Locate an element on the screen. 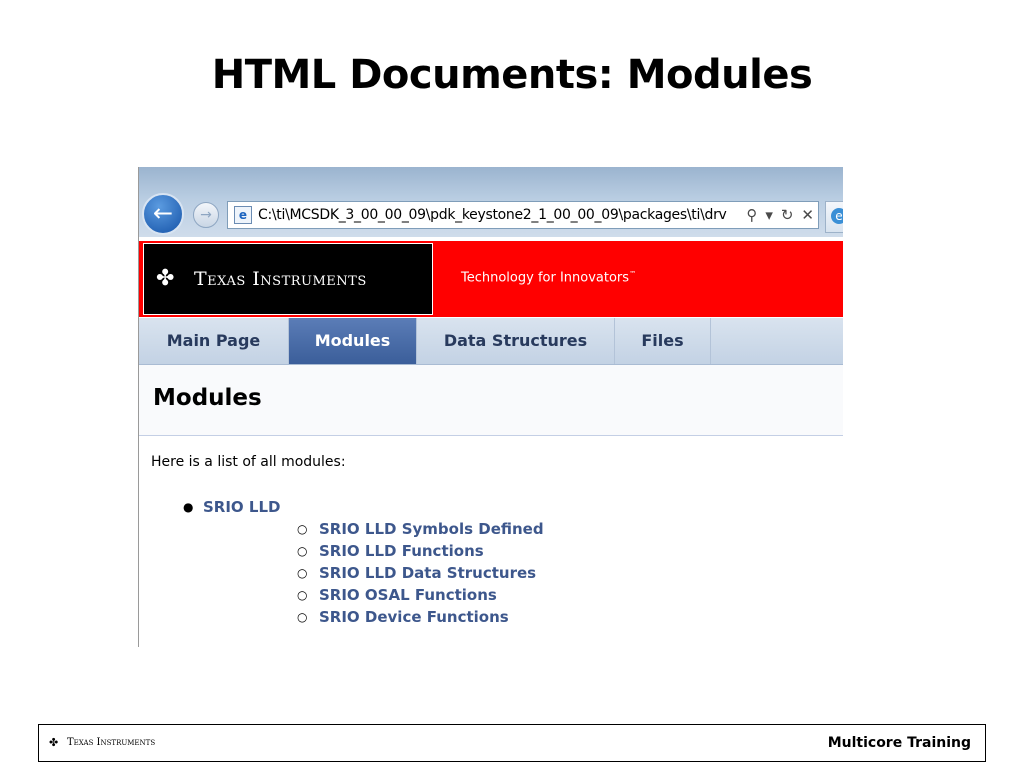 The height and width of the screenshot is (768, 1024). module-link: SRIO LLD Functions is located at coordinates (401, 551).